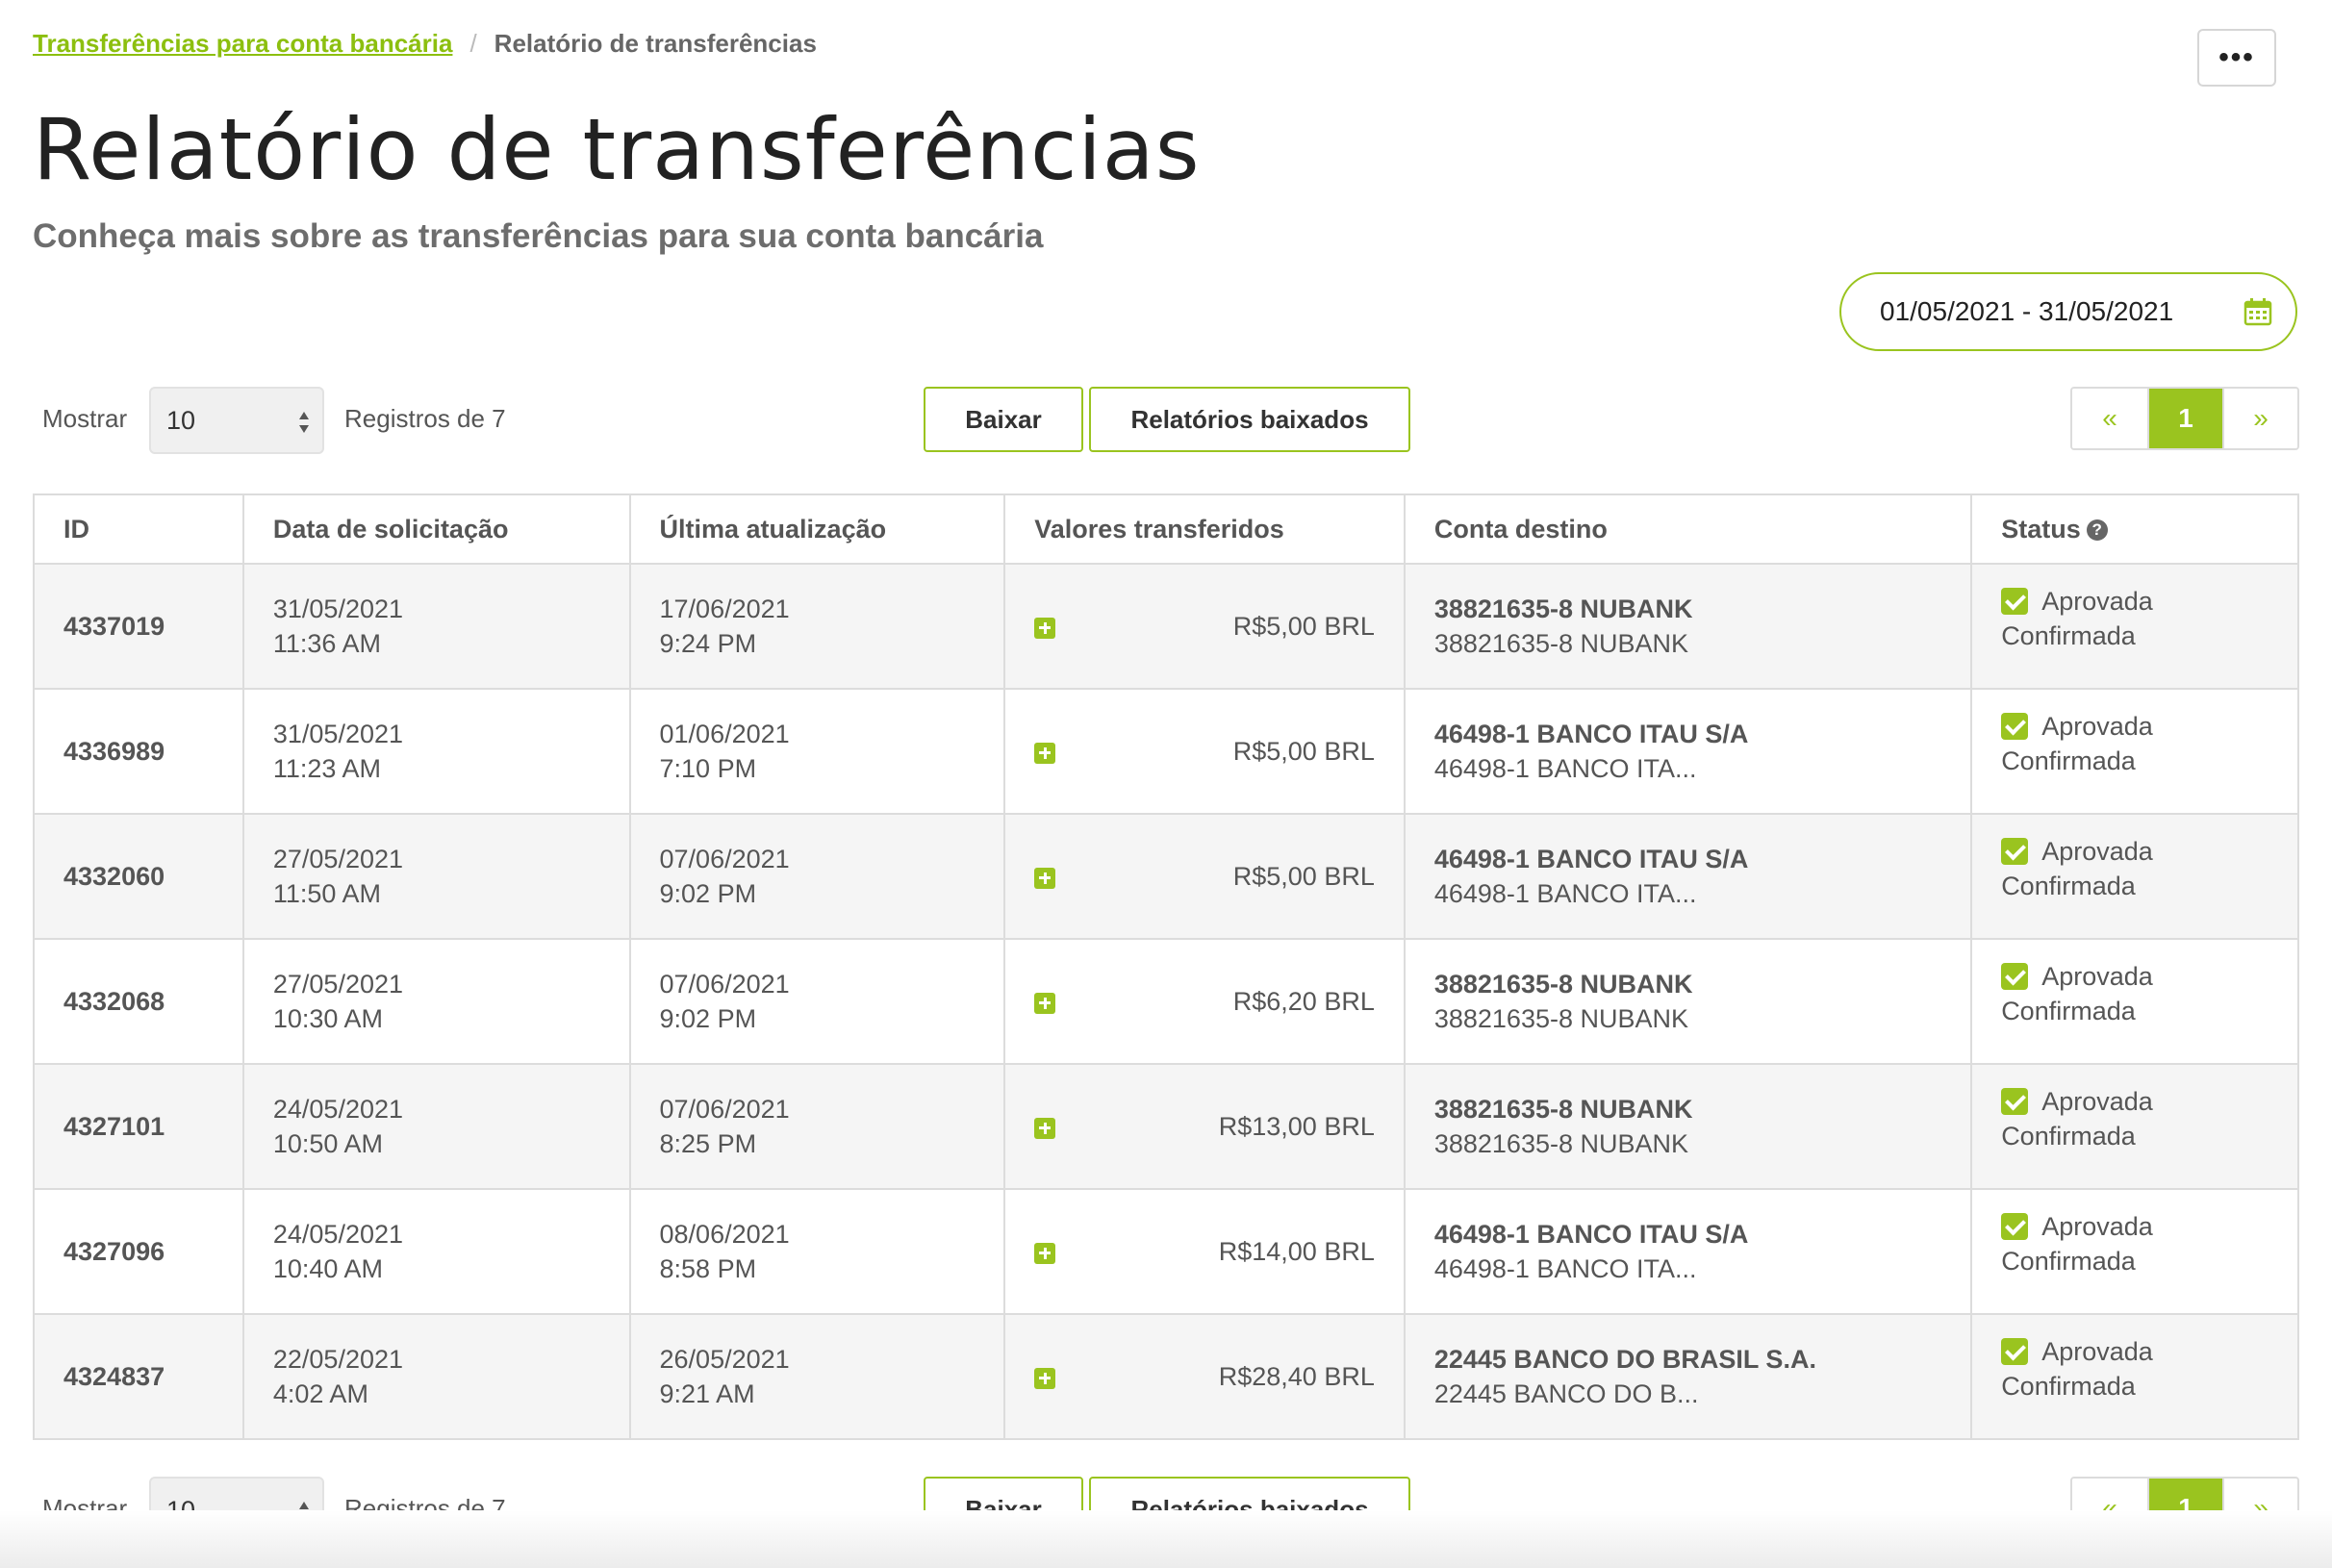 The width and height of the screenshot is (2332, 1568). I want to click on column-header-request-date: Data de solicitação, so click(436, 529).